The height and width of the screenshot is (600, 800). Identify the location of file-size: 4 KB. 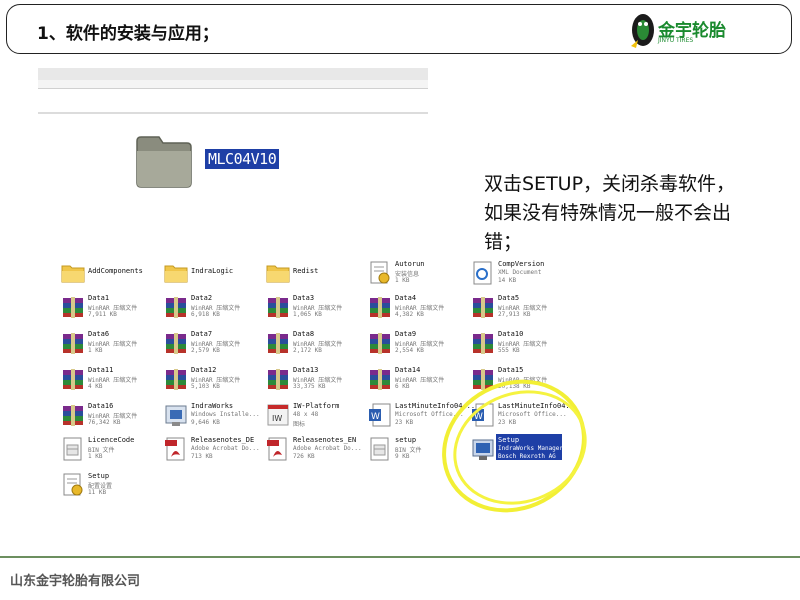
(95, 386).